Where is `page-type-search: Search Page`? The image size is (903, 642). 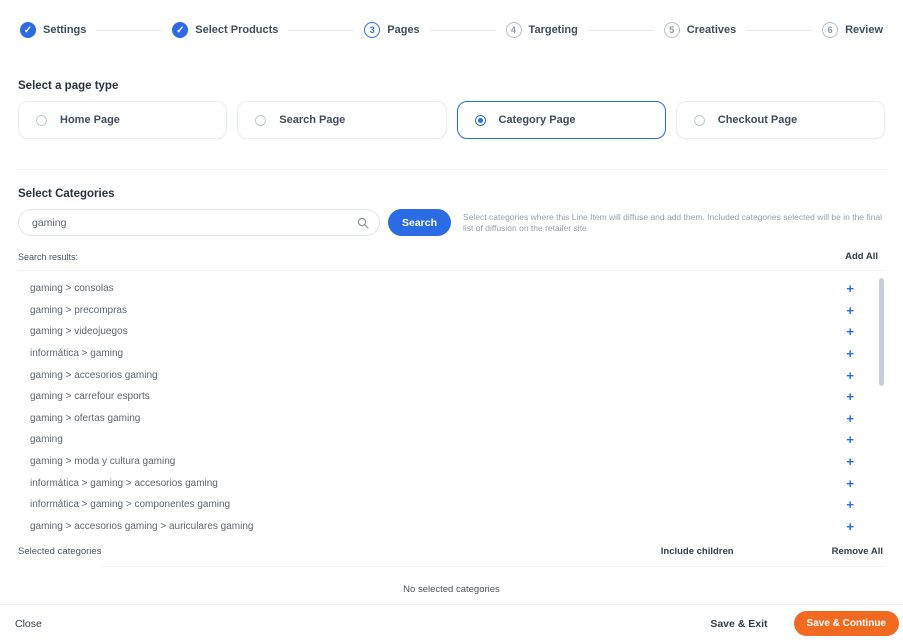
page-type-search: Search Page is located at coordinates (342, 120).